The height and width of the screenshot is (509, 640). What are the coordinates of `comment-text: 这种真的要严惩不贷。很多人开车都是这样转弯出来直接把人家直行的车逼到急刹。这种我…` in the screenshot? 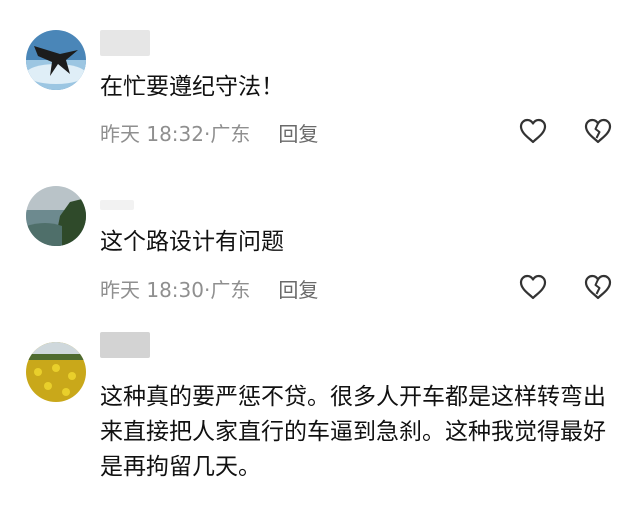 It's located at (353, 432).